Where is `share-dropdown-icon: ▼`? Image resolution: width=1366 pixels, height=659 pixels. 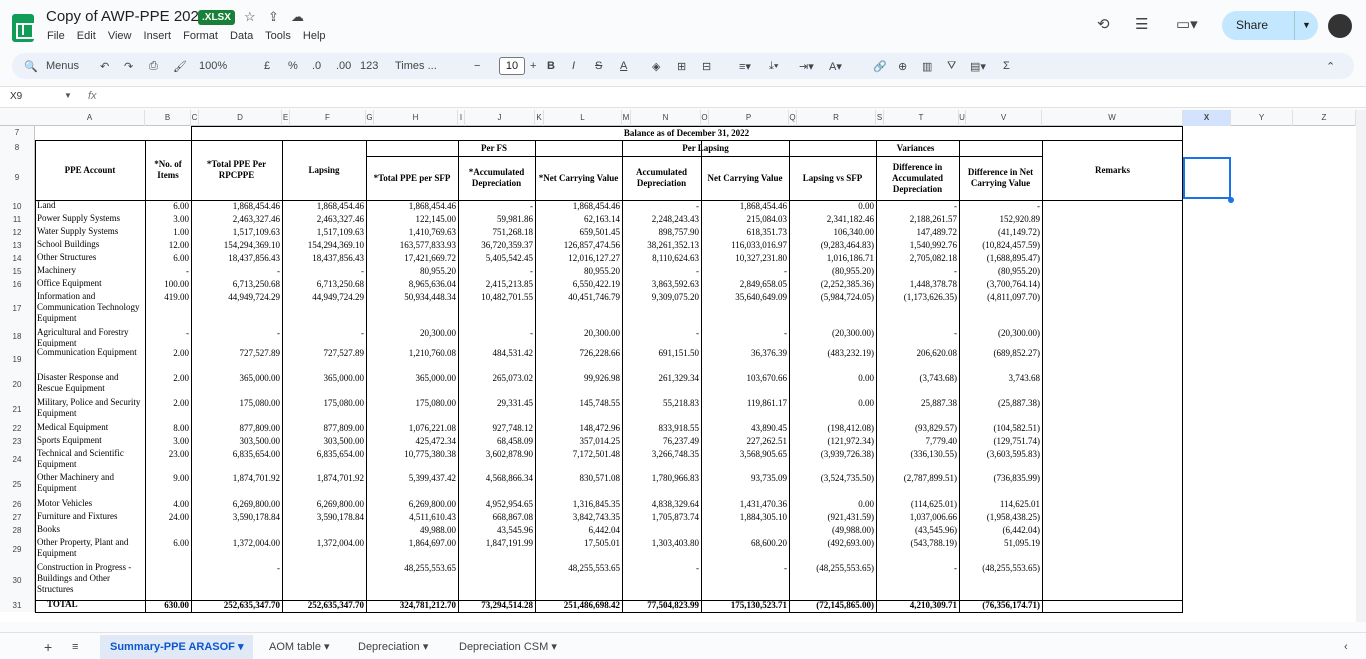
share-dropdown-icon: ▼ is located at coordinates (1306, 25).